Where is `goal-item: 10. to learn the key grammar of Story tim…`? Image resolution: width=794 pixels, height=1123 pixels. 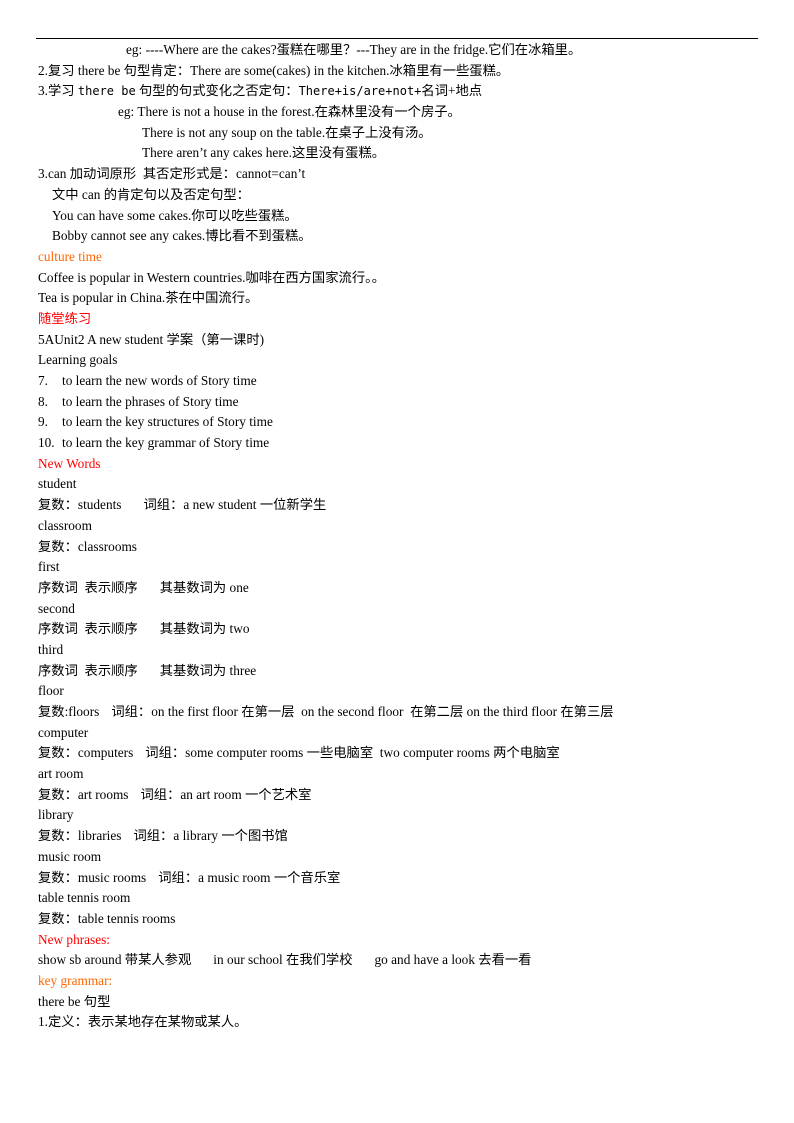 goal-item: 10. to learn the key grammar of Story tim… is located at coordinates (398, 443).